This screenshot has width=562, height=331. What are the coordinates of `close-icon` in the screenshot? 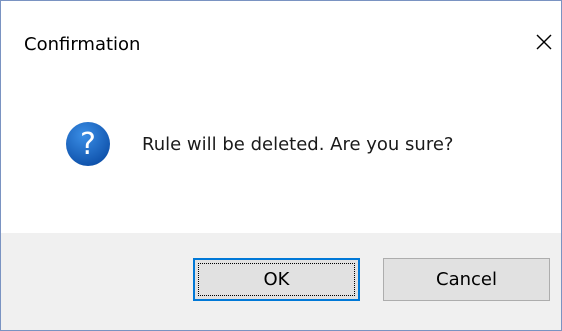 It's located at (544, 42).